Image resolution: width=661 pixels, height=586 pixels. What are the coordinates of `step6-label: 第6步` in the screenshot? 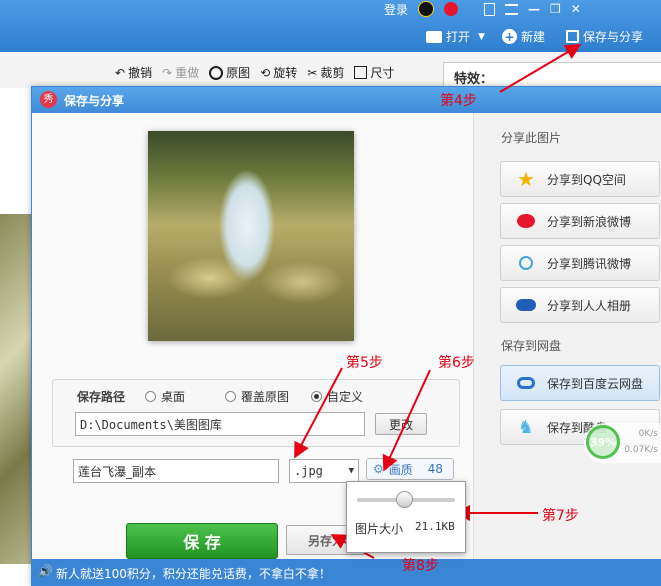 It's located at (456, 363).